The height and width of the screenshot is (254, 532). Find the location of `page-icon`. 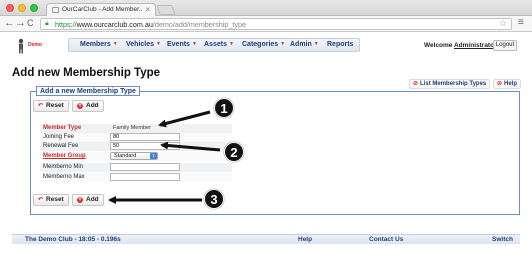

page-icon is located at coordinates (55, 10).